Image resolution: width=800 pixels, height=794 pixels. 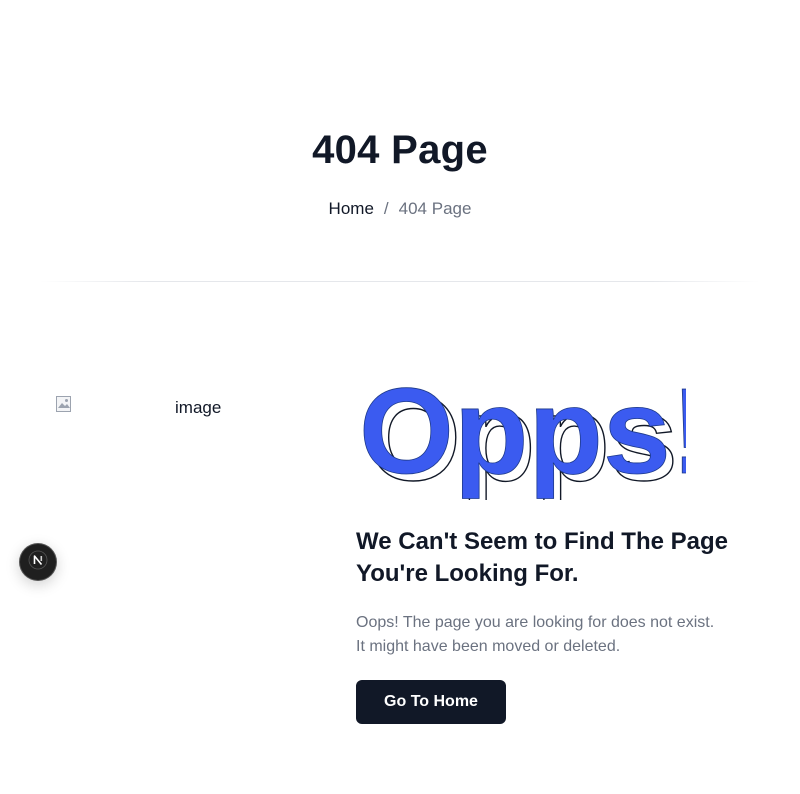 What do you see at coordinates (400, 281) in the screenshot?
I see `section-divider` at bounding box center [400, 281].